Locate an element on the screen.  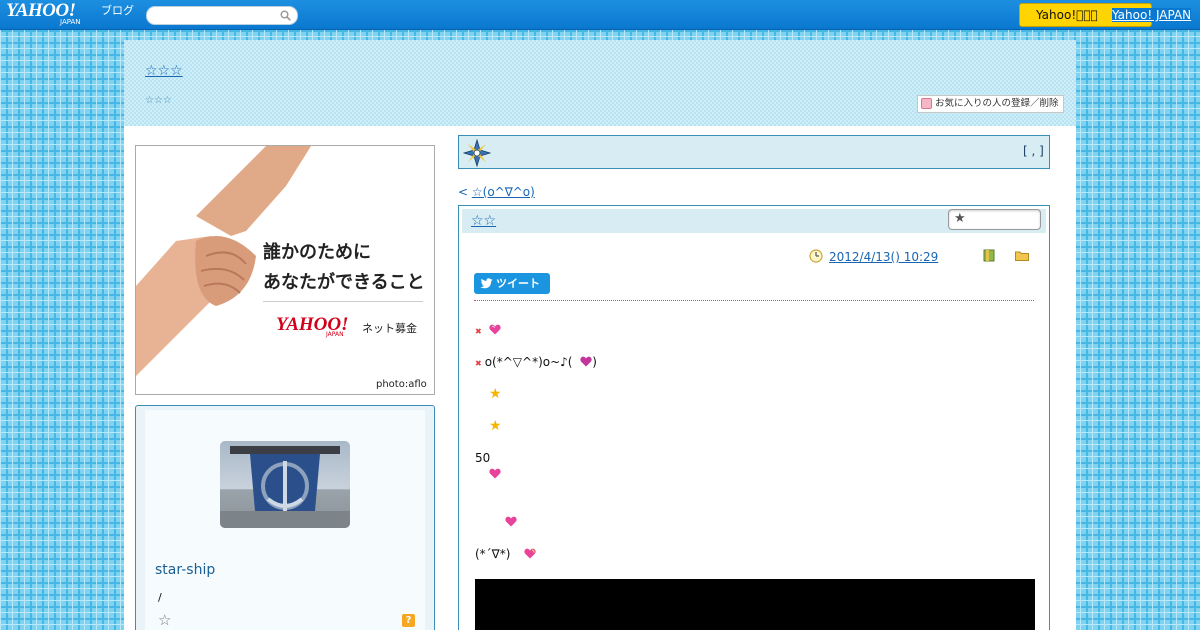
post-line-3: ★ is located at coordinates (495, 394).